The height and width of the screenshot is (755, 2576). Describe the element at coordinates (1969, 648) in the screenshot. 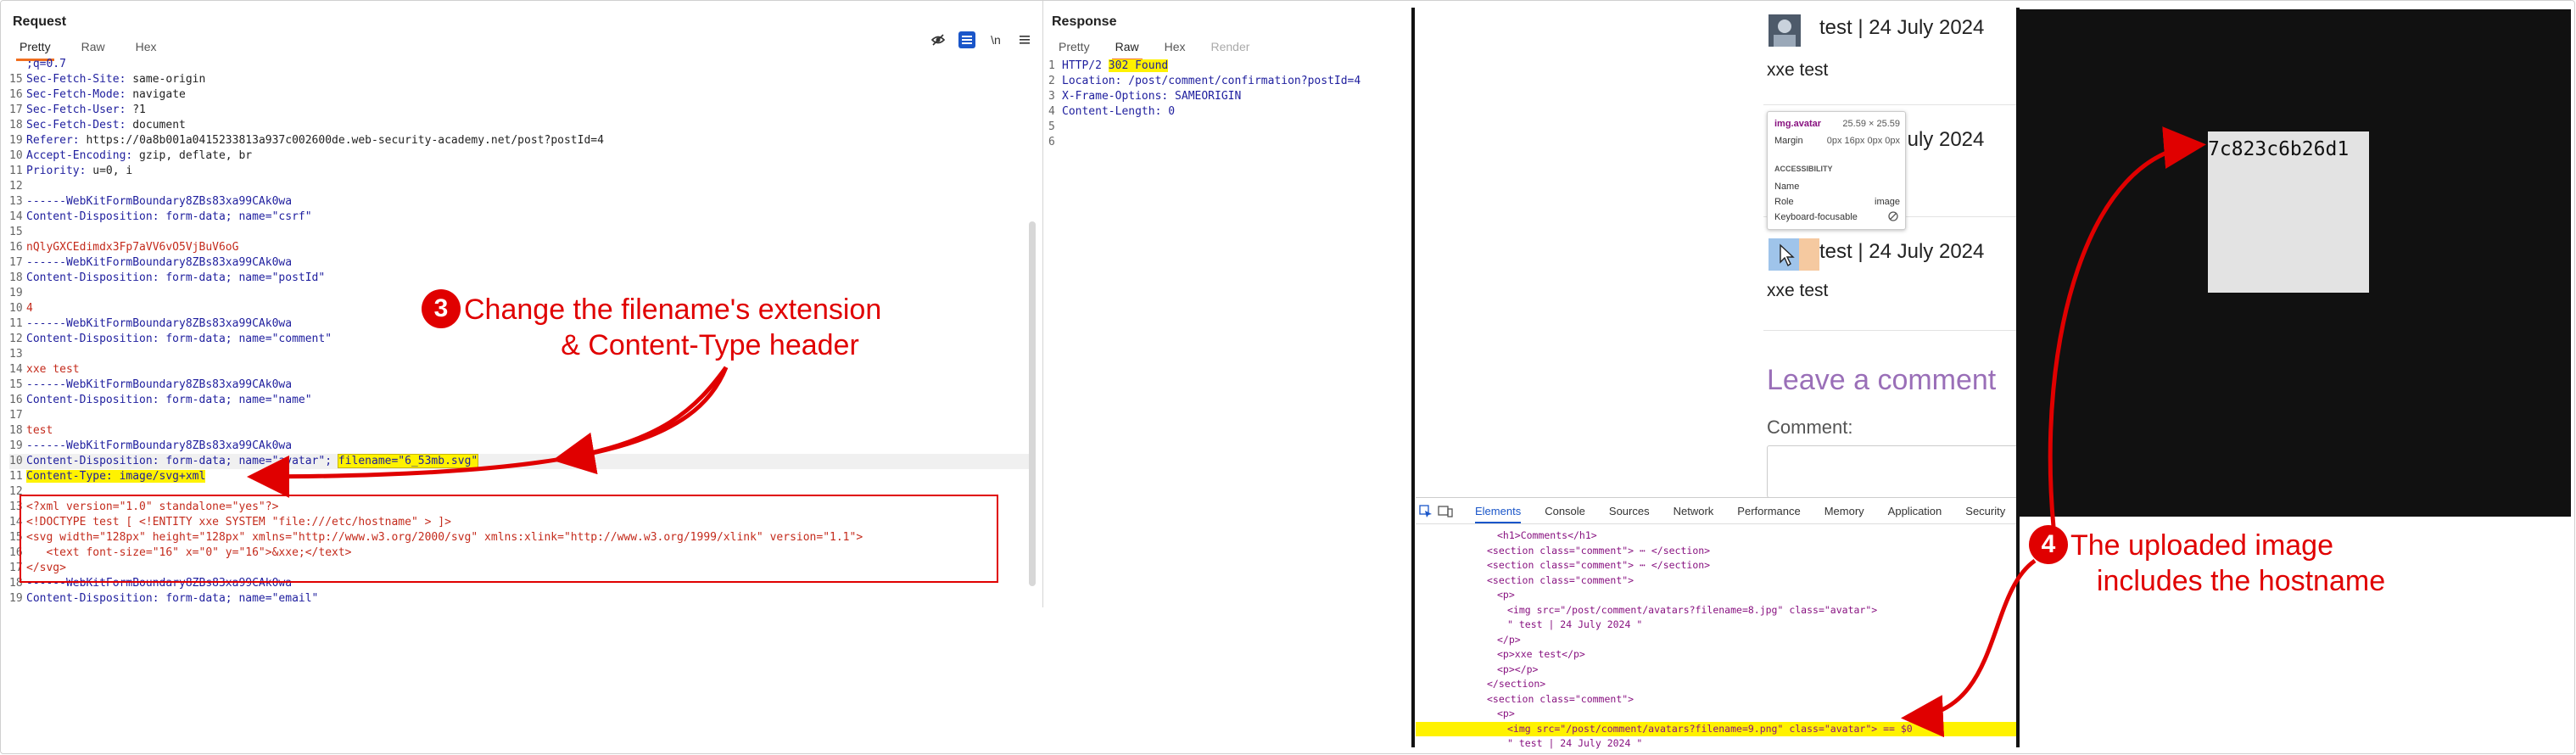

I see `arrow-to-img-element` at that location.